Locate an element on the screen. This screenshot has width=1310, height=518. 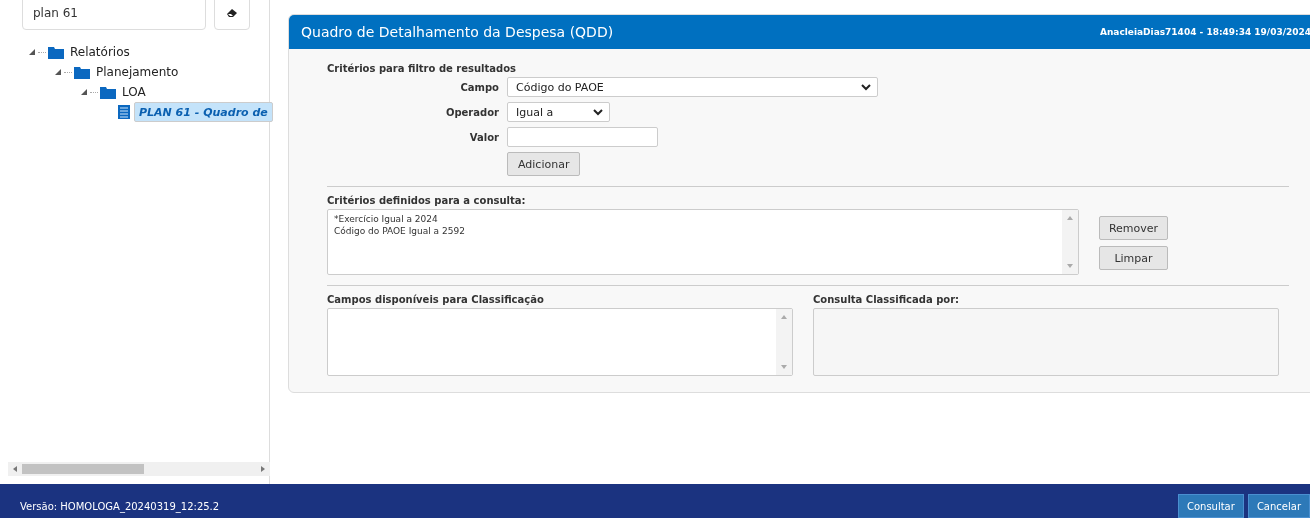
consult-button: Consultar is located at coordinates (1210, 506).